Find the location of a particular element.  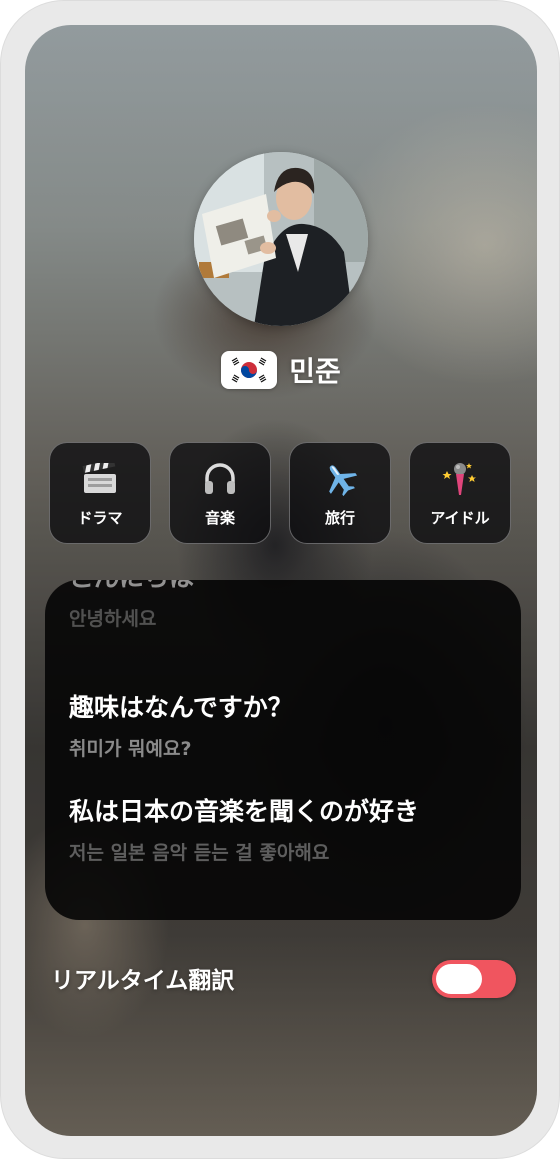

phrase-item: 趣味はなんですか？ 취미가 뭐예요? is located at coordinates (181, 724).